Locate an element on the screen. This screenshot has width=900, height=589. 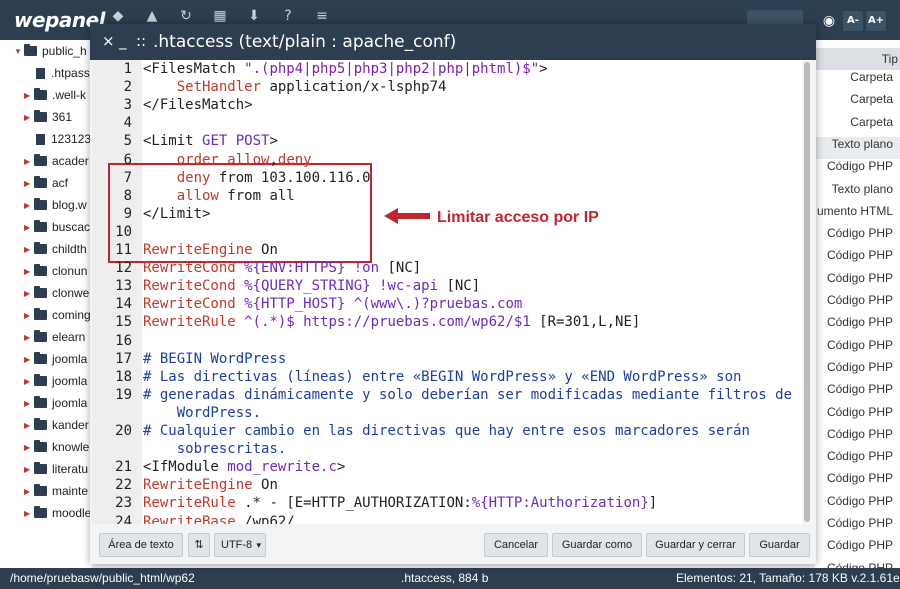
code-line: # BEGIN WordPress is located at coordinates (214, 359).